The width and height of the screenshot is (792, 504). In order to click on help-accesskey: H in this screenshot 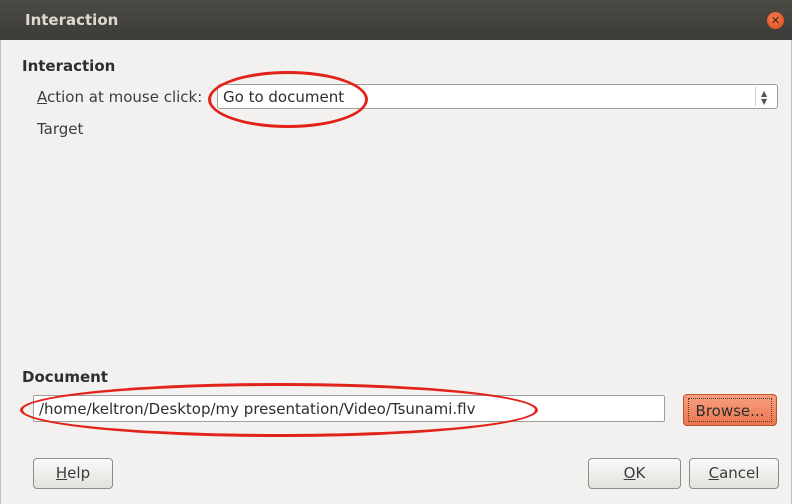, I will do `click(61, 473)`.